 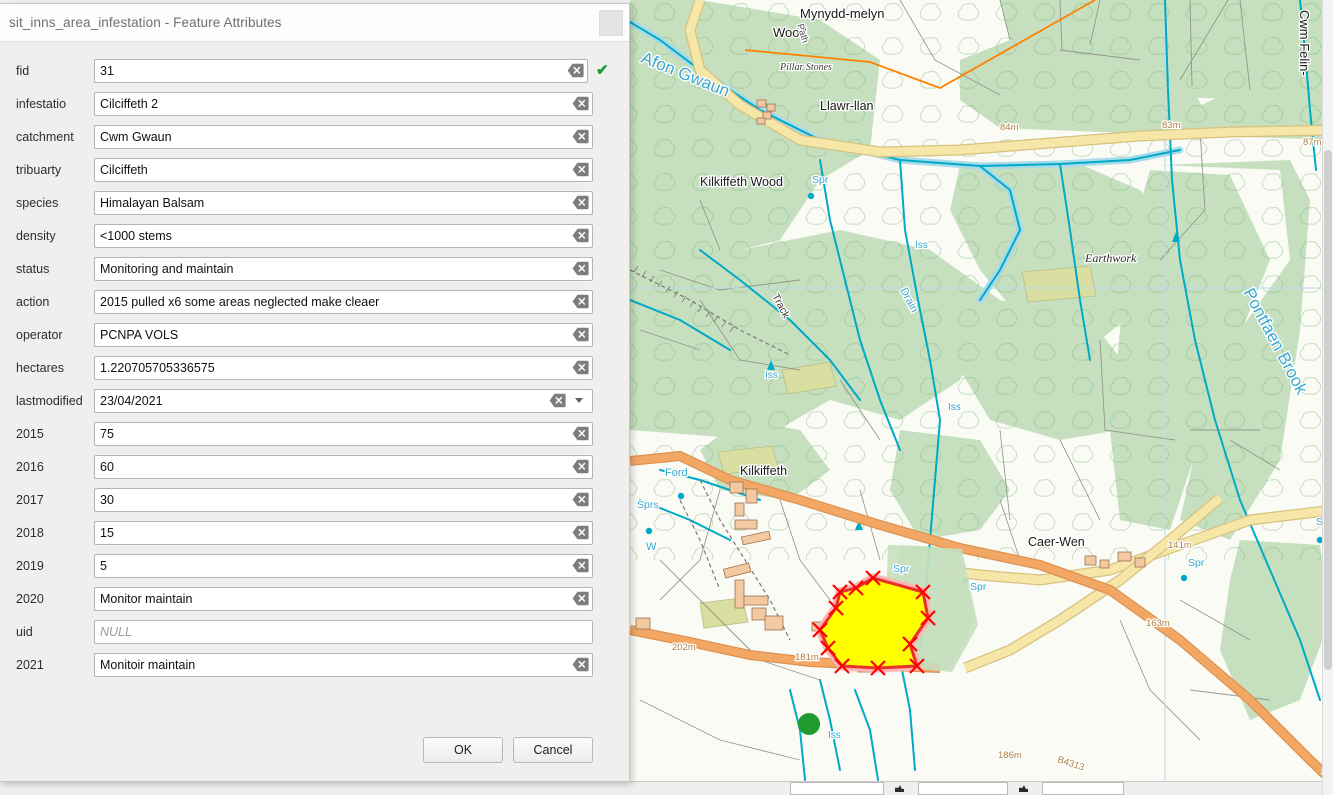 I want to click on dialog-footer: OK Cancel, so click(x=314, y=750).